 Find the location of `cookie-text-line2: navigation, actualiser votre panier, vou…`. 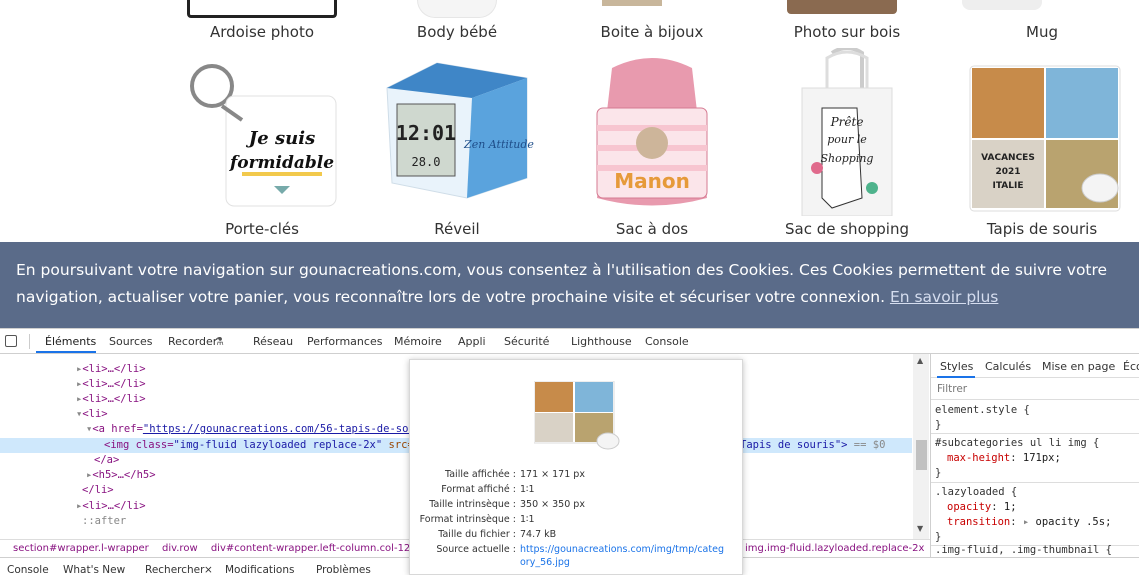

cookie-text-line2: navigation, actualiser votre panier, vou… is located at coordinates (577, 297).